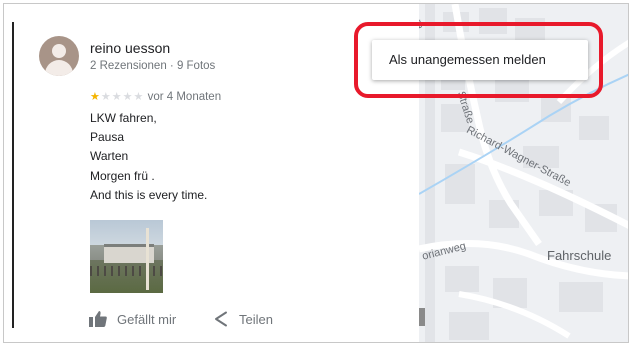  What do you see at coordinates (123, 118) in the screenshot?
I see `review-line: LKW fahren,` at bounding box center [123, 118].